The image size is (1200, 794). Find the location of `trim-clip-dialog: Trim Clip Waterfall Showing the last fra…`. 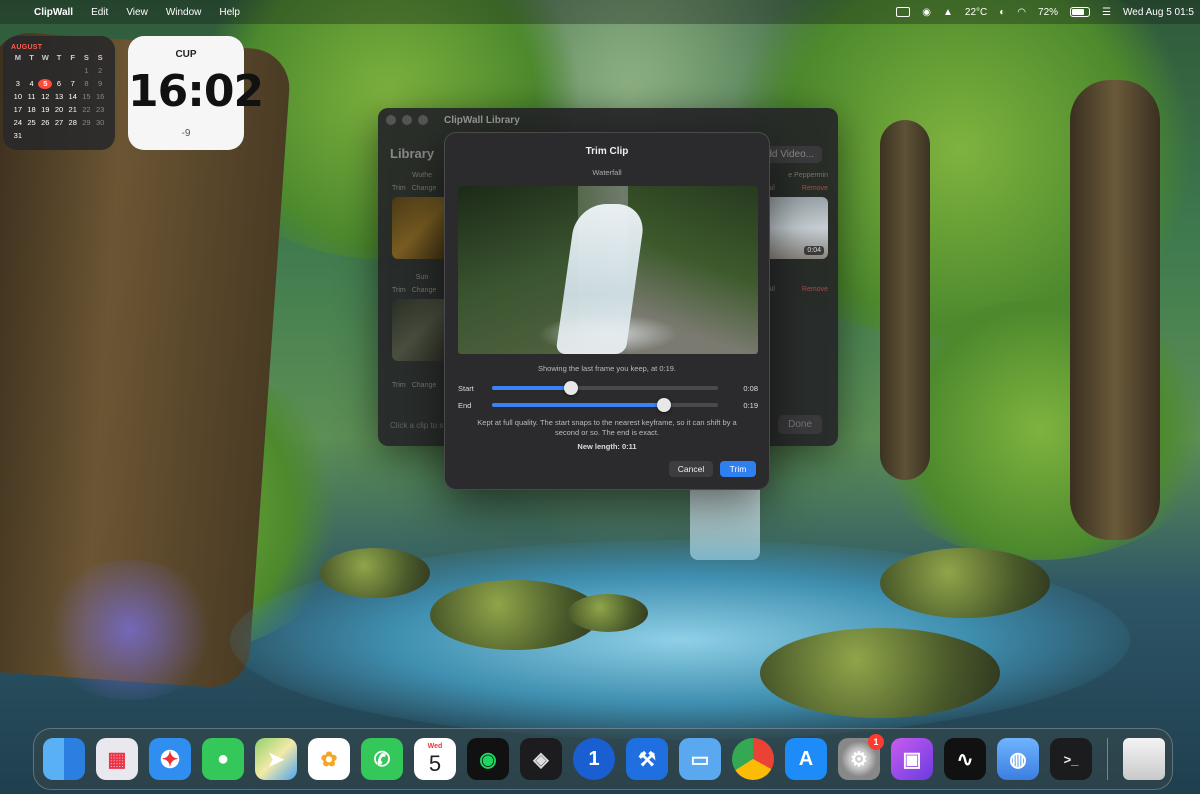

trim-clip-dialog: Trim Clip Waterfall Showing the last fra… is located at coordinates (607, 311).